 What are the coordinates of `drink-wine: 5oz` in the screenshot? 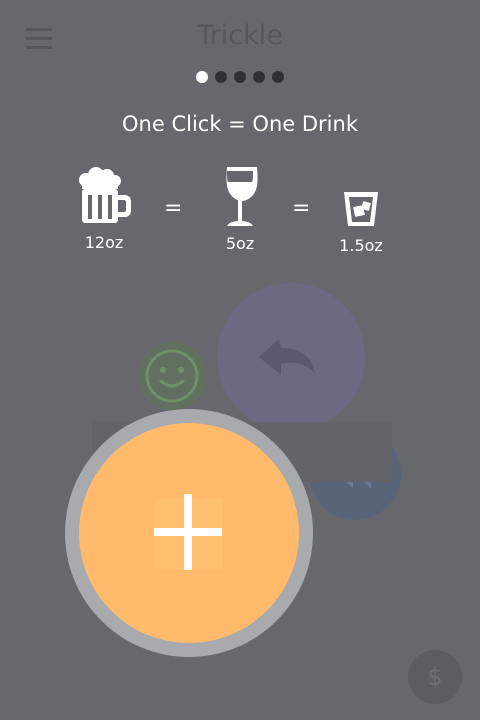 It's located at (240, 208).